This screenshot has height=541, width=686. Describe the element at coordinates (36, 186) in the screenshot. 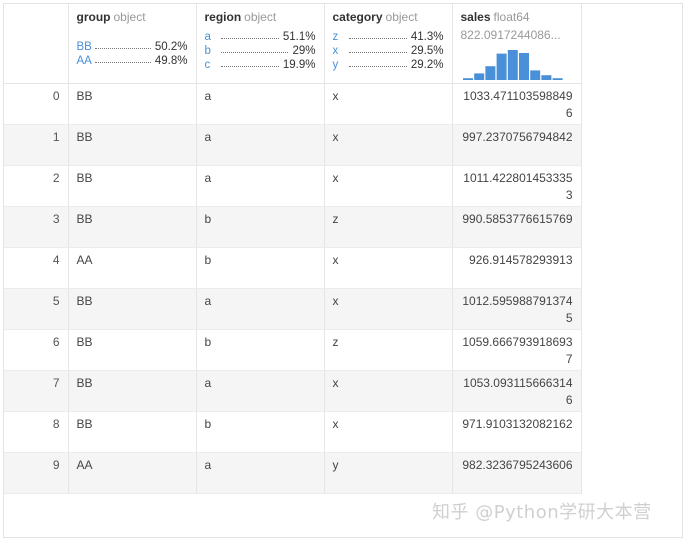

I see `row-index: 2` at that location.